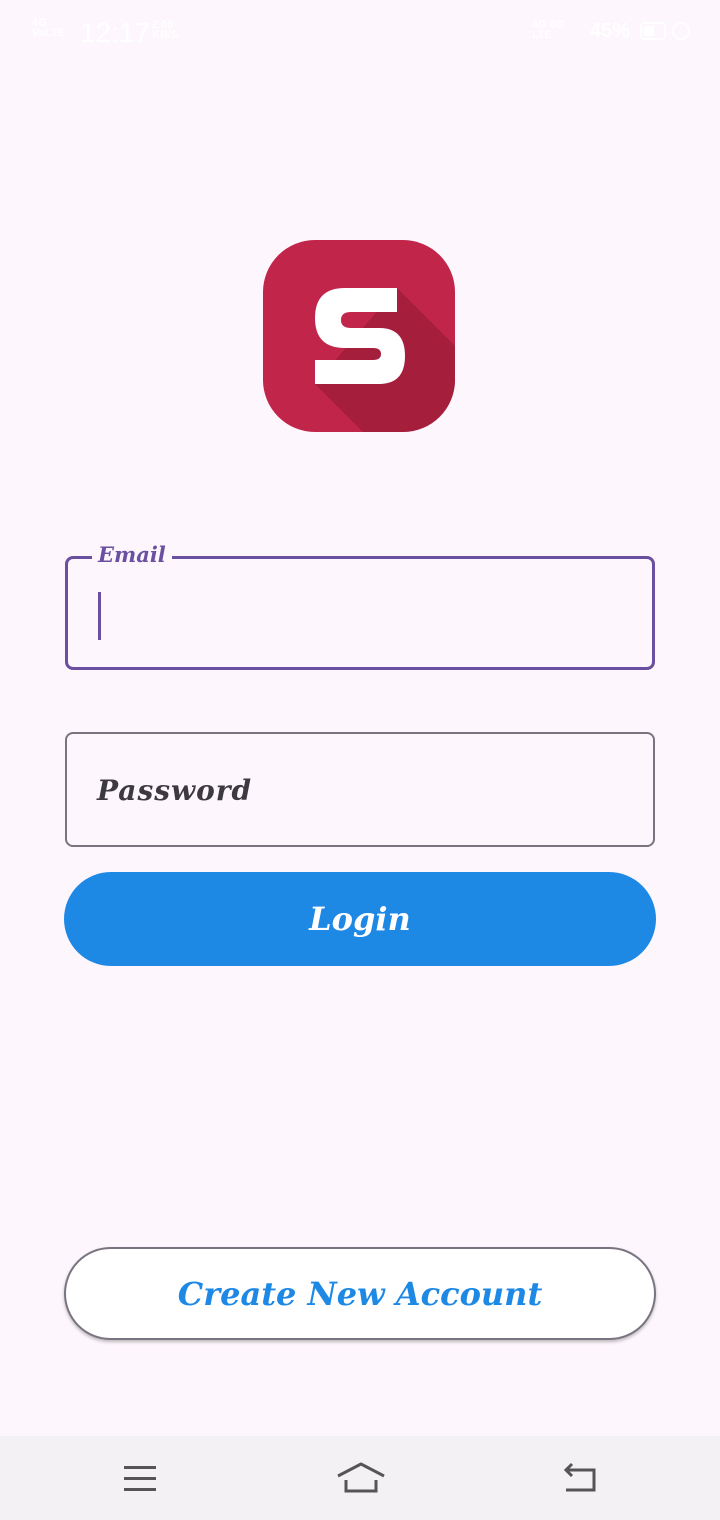 The height and width of the screenshot is (1520, 720). Describe the element at coordinates (360, 605) in the screenshot. I see `email-field: Email` at that location.